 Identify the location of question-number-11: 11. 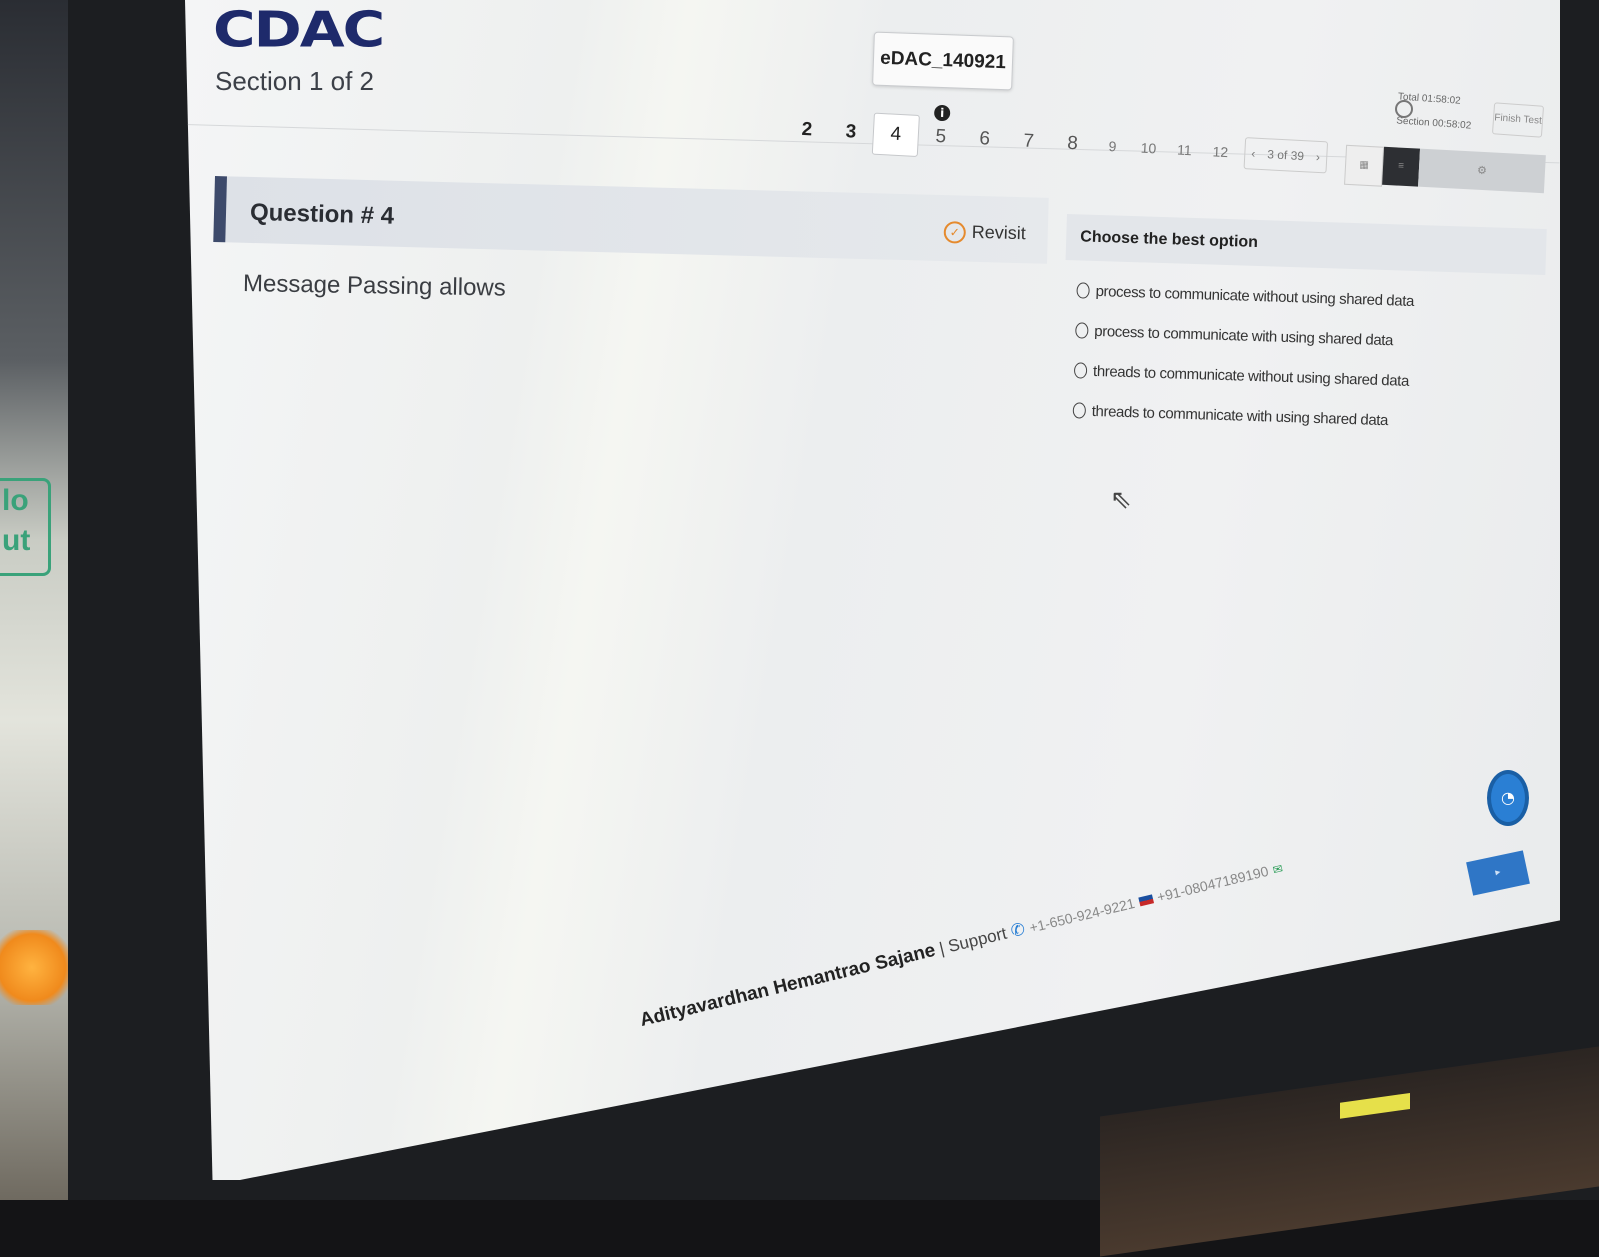
(1184, 150).